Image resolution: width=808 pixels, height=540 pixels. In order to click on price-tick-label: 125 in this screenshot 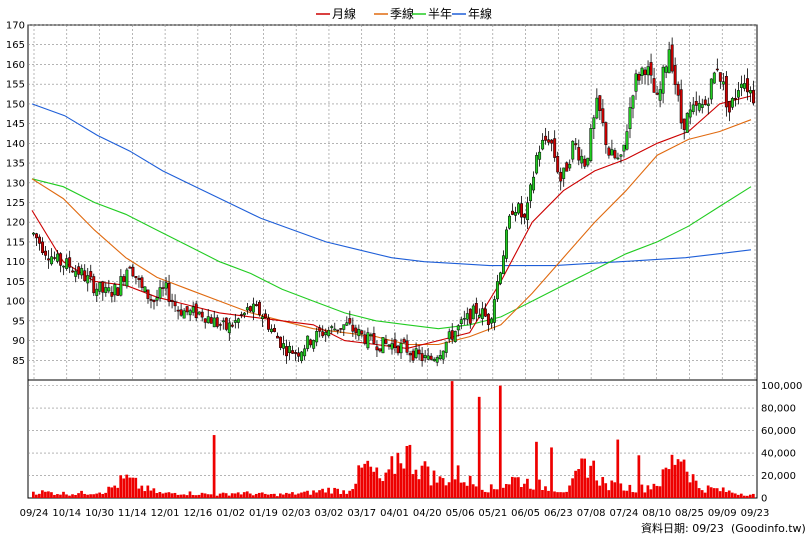, I will do `click(15, 203)`.